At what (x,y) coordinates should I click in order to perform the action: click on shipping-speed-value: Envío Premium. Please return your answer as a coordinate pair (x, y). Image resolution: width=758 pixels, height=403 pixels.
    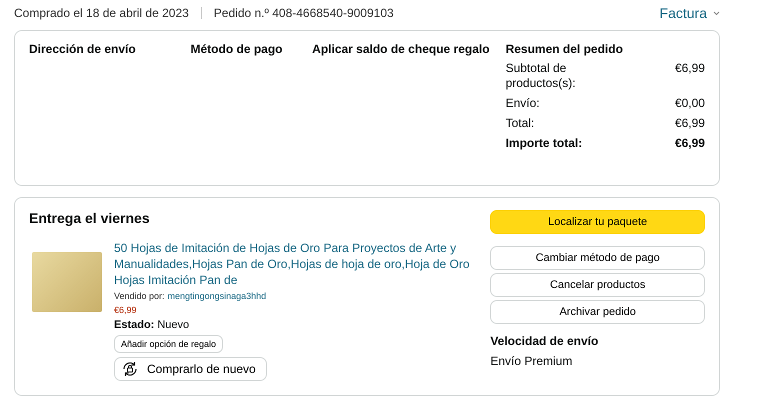
    Looking at the image, I should click on (532, 361).